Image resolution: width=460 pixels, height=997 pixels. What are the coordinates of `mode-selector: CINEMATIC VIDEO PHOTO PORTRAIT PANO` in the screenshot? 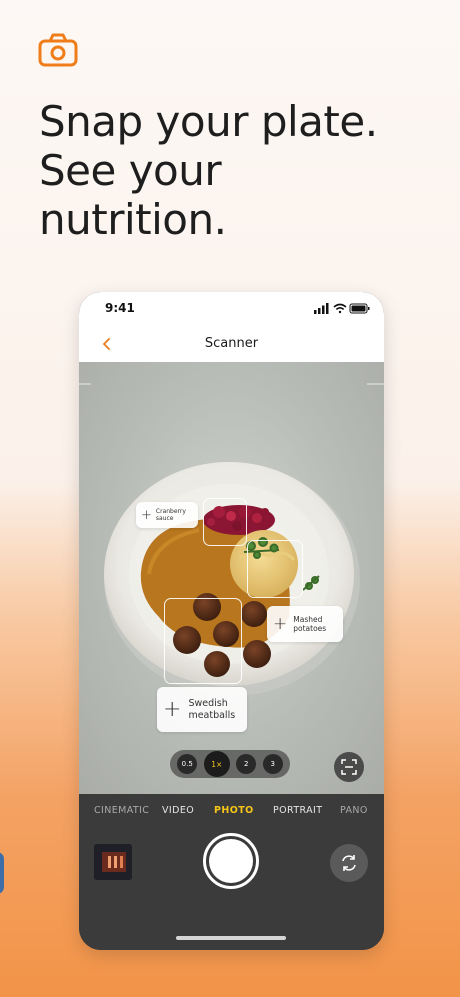 It's located at (231, 813).